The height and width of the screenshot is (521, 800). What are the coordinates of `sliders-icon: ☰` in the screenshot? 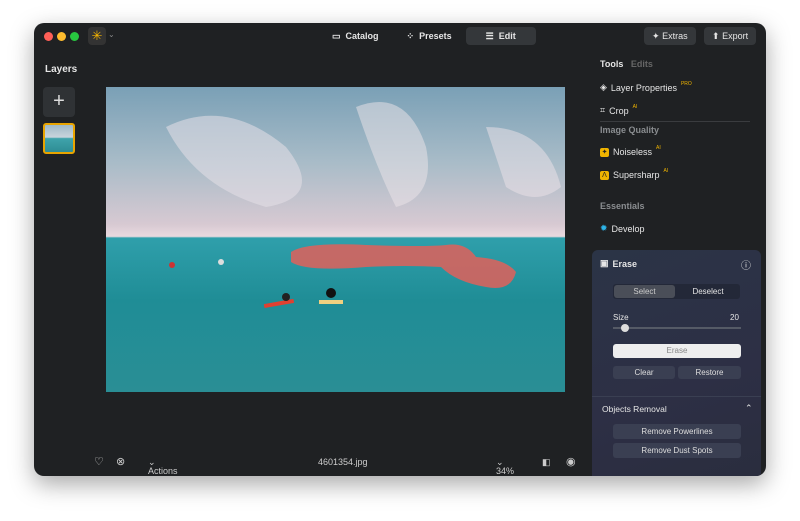 It's located at (489, 36).